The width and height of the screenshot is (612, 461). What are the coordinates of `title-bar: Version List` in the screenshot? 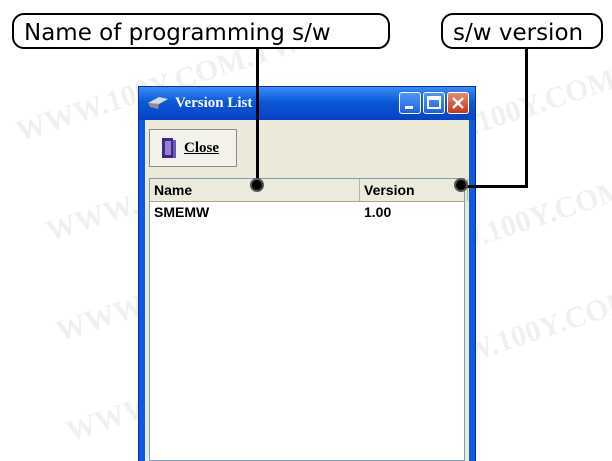 It's located at (307, 103).